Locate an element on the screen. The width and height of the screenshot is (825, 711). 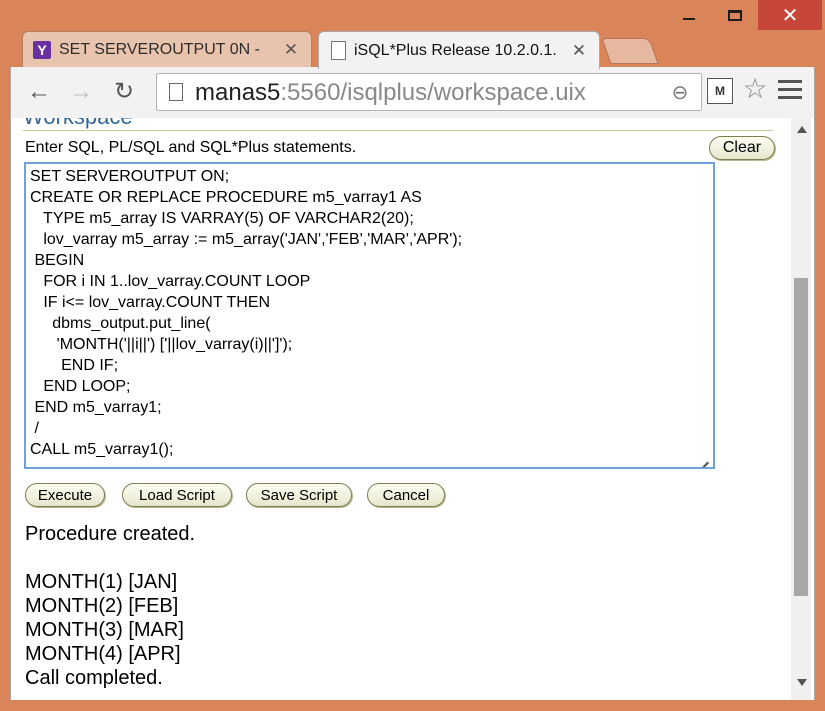
output-line: MONTH(4) [APR] is located at coordinates (103, 654).